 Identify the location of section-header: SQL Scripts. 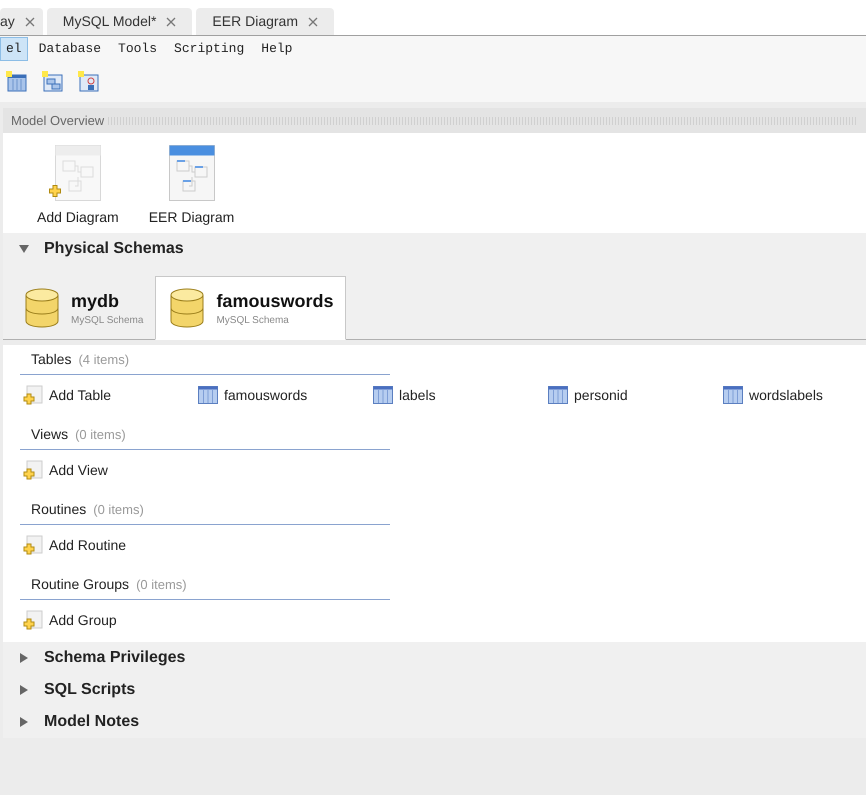
(90, 690).